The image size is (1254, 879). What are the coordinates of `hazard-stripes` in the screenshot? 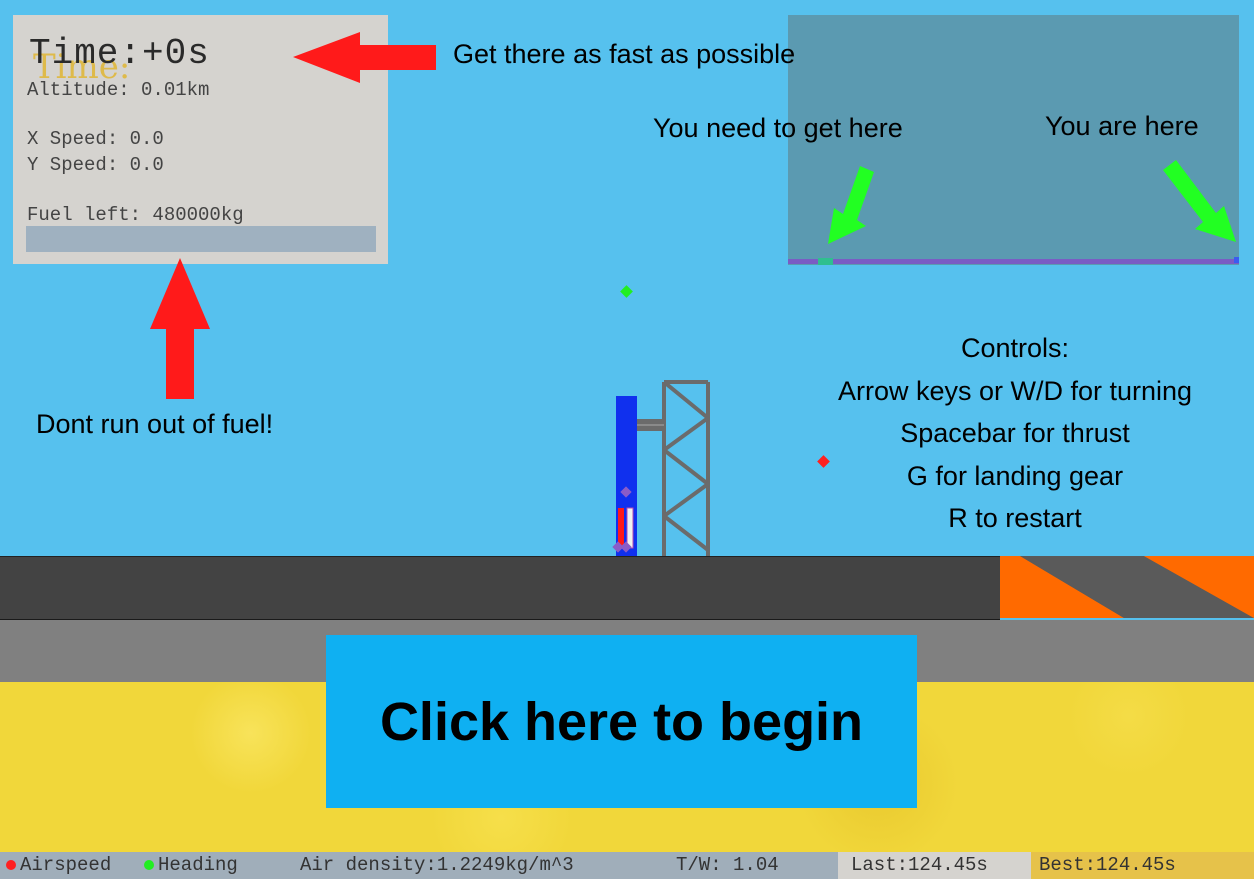 It's located at (1127, 587).